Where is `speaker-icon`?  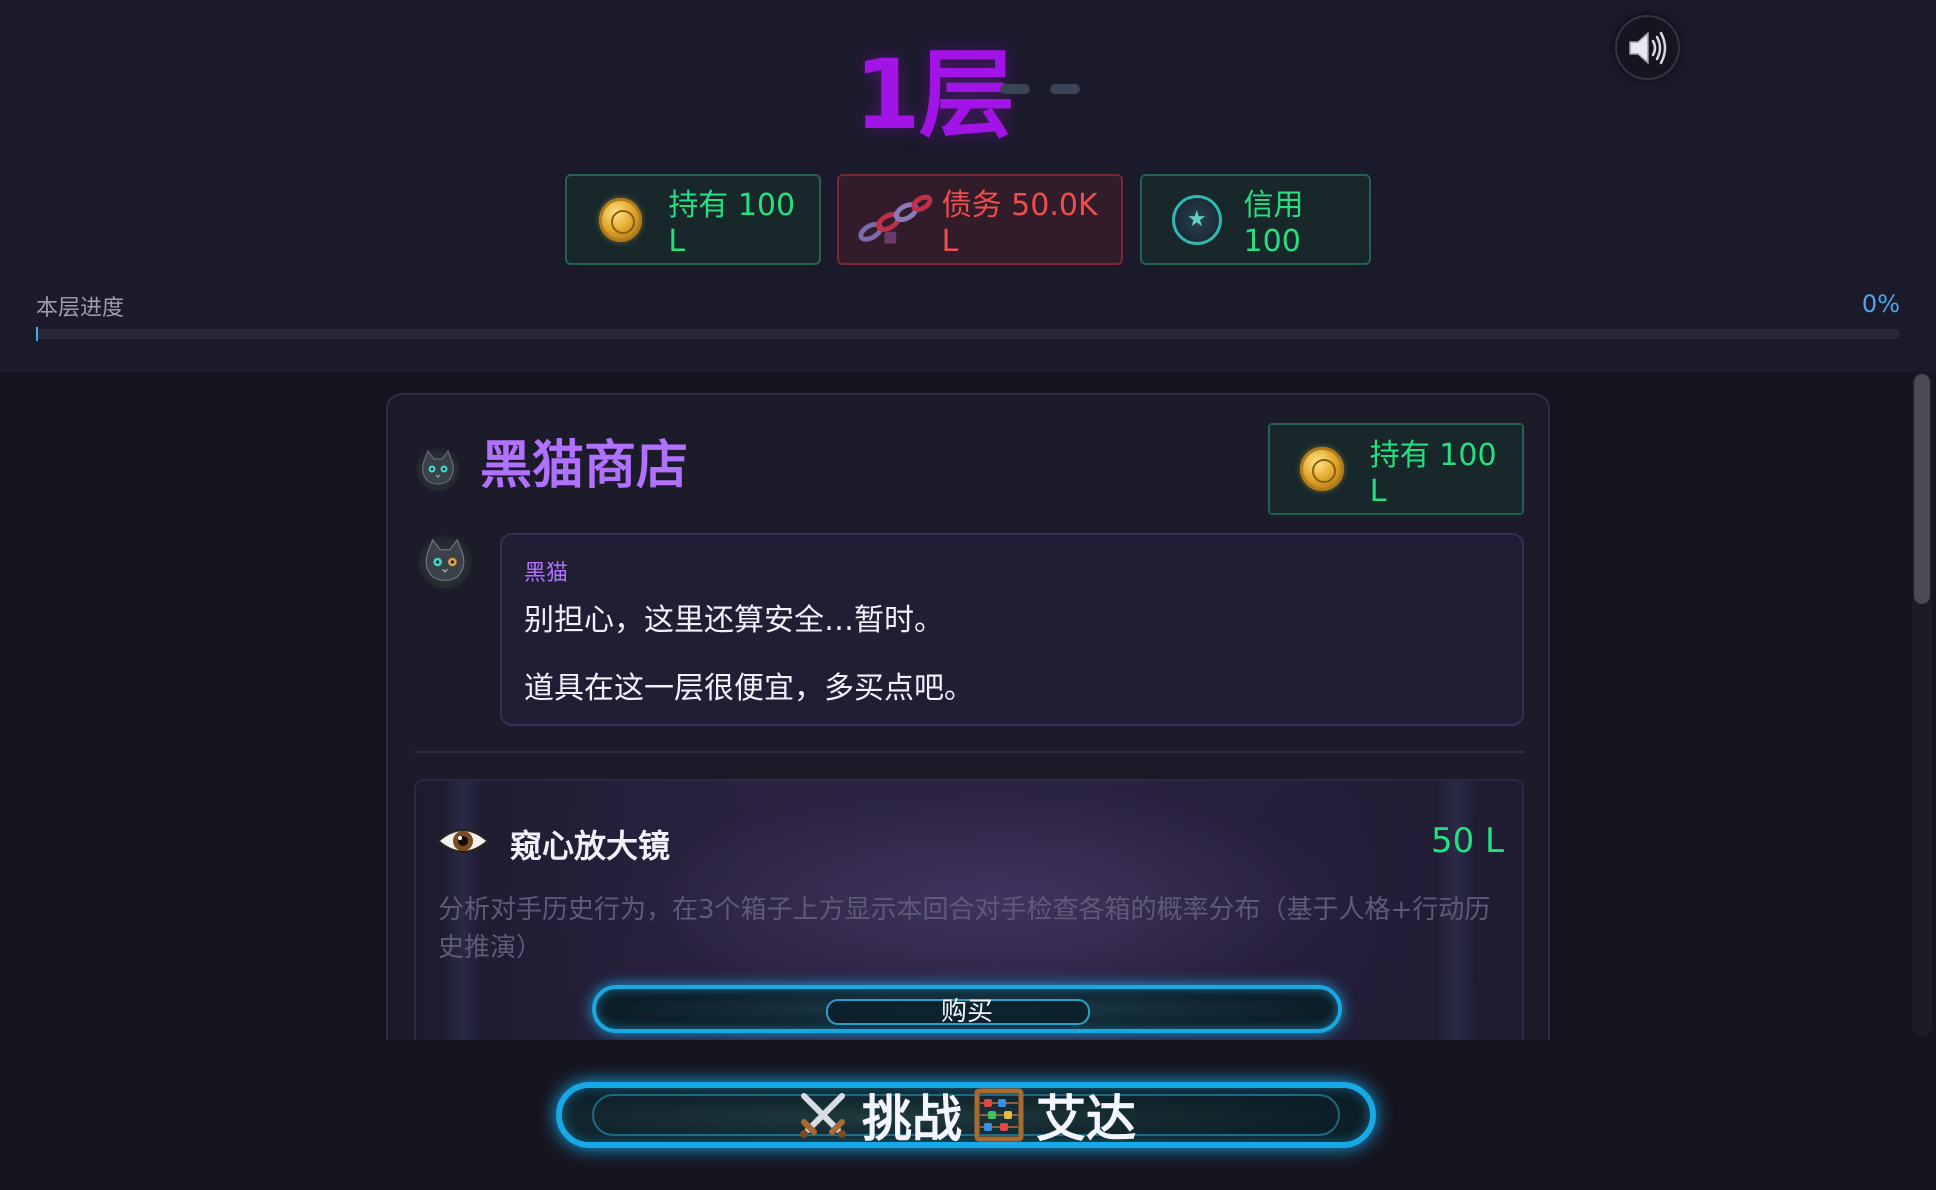
speaker-icon is located at coordinates (1647, 47).